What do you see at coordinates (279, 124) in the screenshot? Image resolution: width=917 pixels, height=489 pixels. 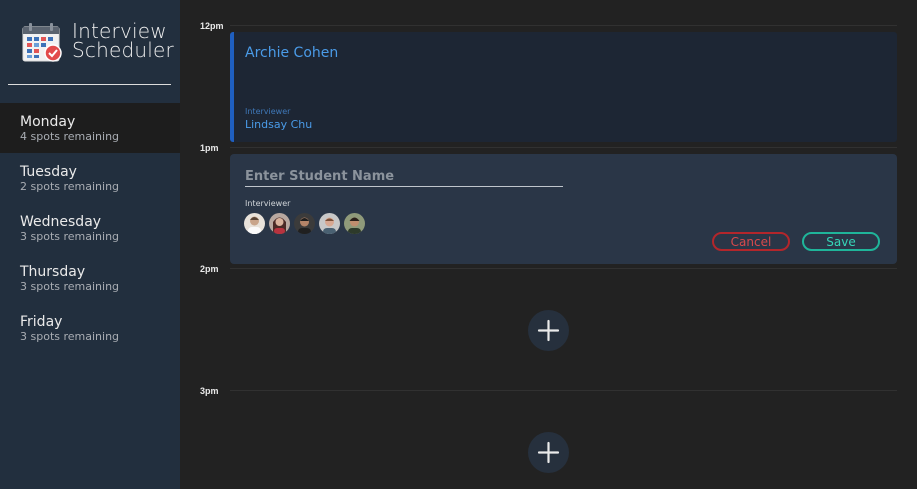 I see `interviewer-name: Lindsay Chu` at bounding box center [279, 124].